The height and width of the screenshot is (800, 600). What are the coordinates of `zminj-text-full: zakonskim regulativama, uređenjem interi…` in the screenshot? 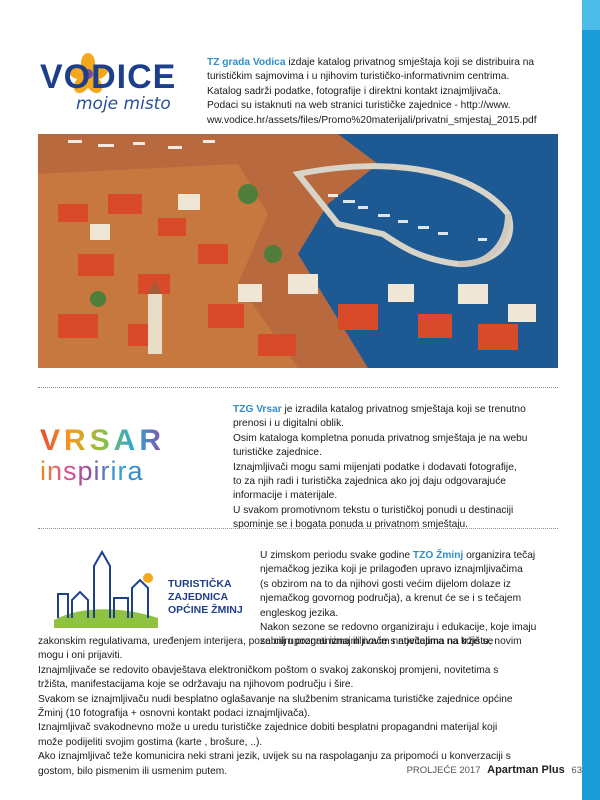 It's located at (275, 706).